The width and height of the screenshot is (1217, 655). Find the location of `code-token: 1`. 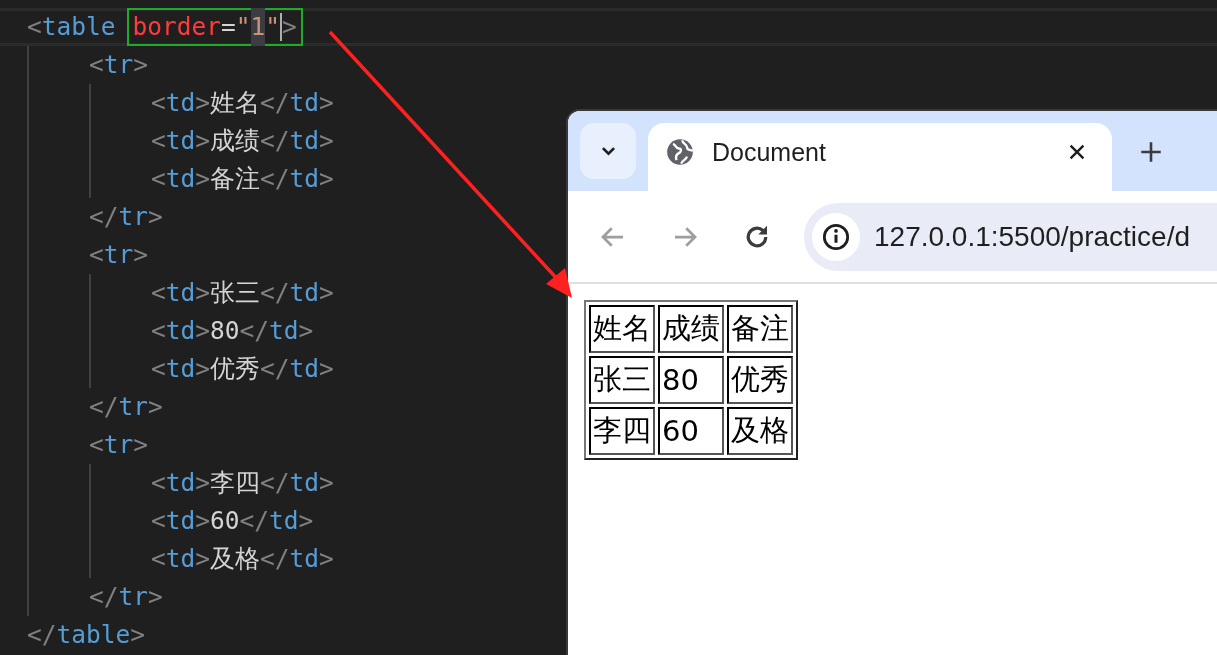

code-token: 1 is located at coordinates (258, 27).